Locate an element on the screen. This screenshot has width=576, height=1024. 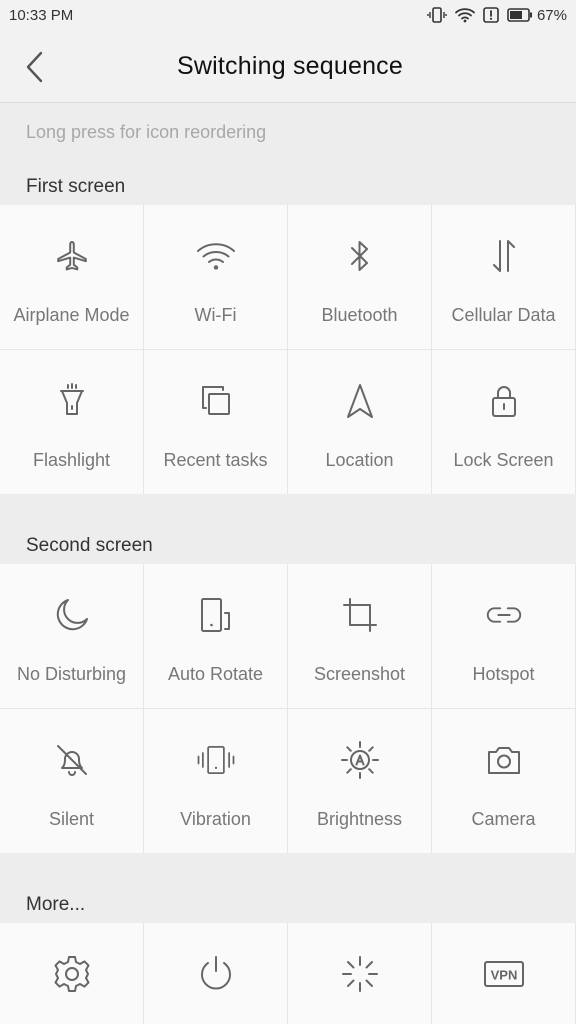
tile-silent: Silent is located at coordinates (71, 781).